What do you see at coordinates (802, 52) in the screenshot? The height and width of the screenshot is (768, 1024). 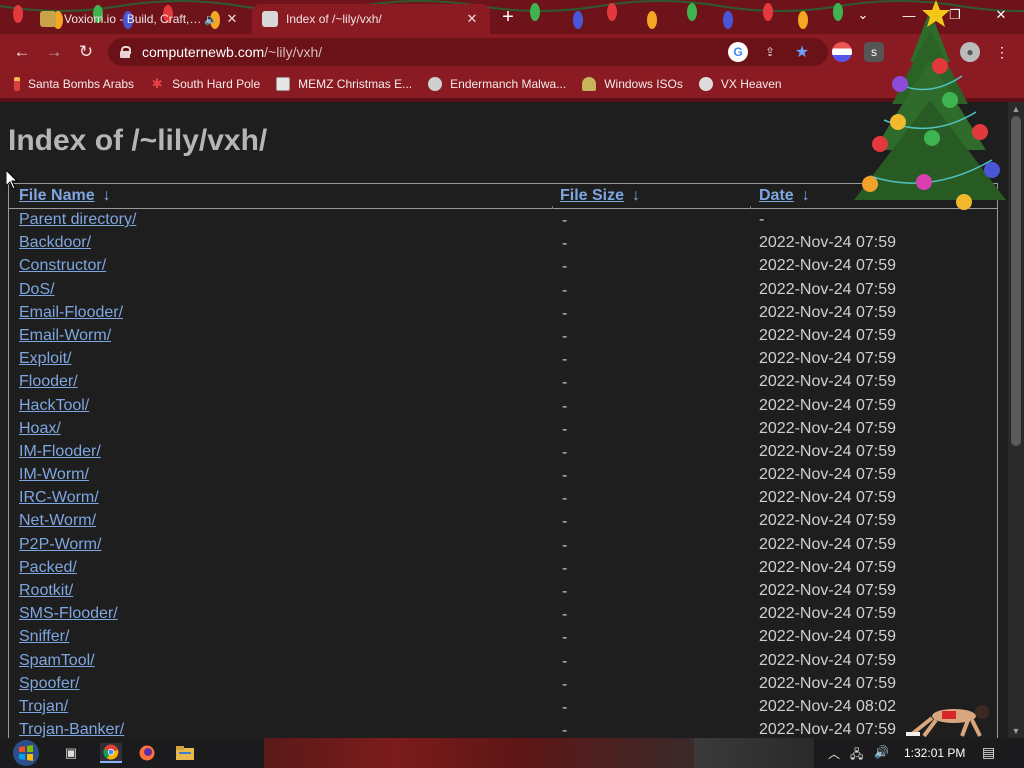 I see `bookmark-star-icon: ★` at bounding box center [802, 52].